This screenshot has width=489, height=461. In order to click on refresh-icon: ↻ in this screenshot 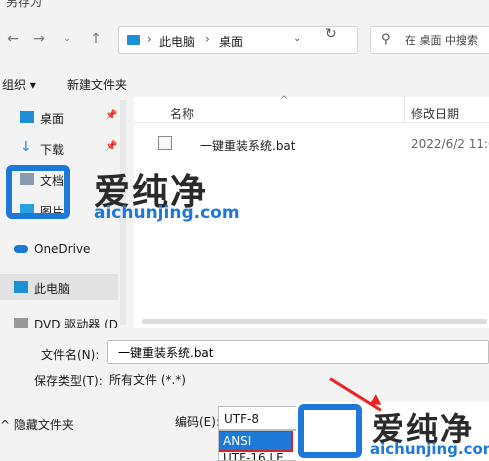, I will do `click(331, 34)`.